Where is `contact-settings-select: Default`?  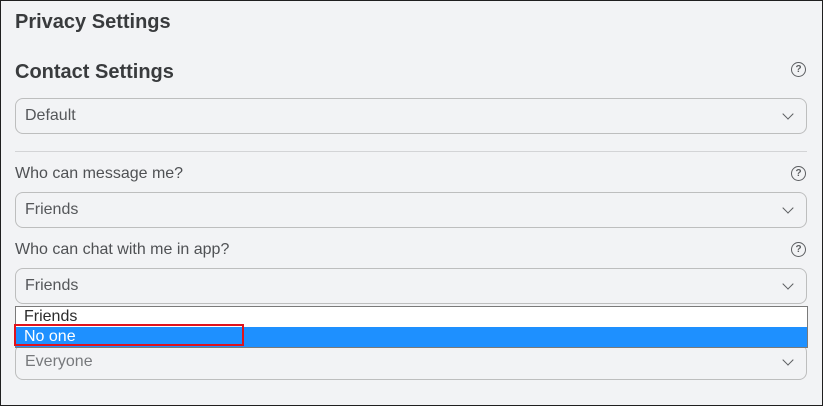
contact-settings-select: Default is located at coordinates (411, 116).